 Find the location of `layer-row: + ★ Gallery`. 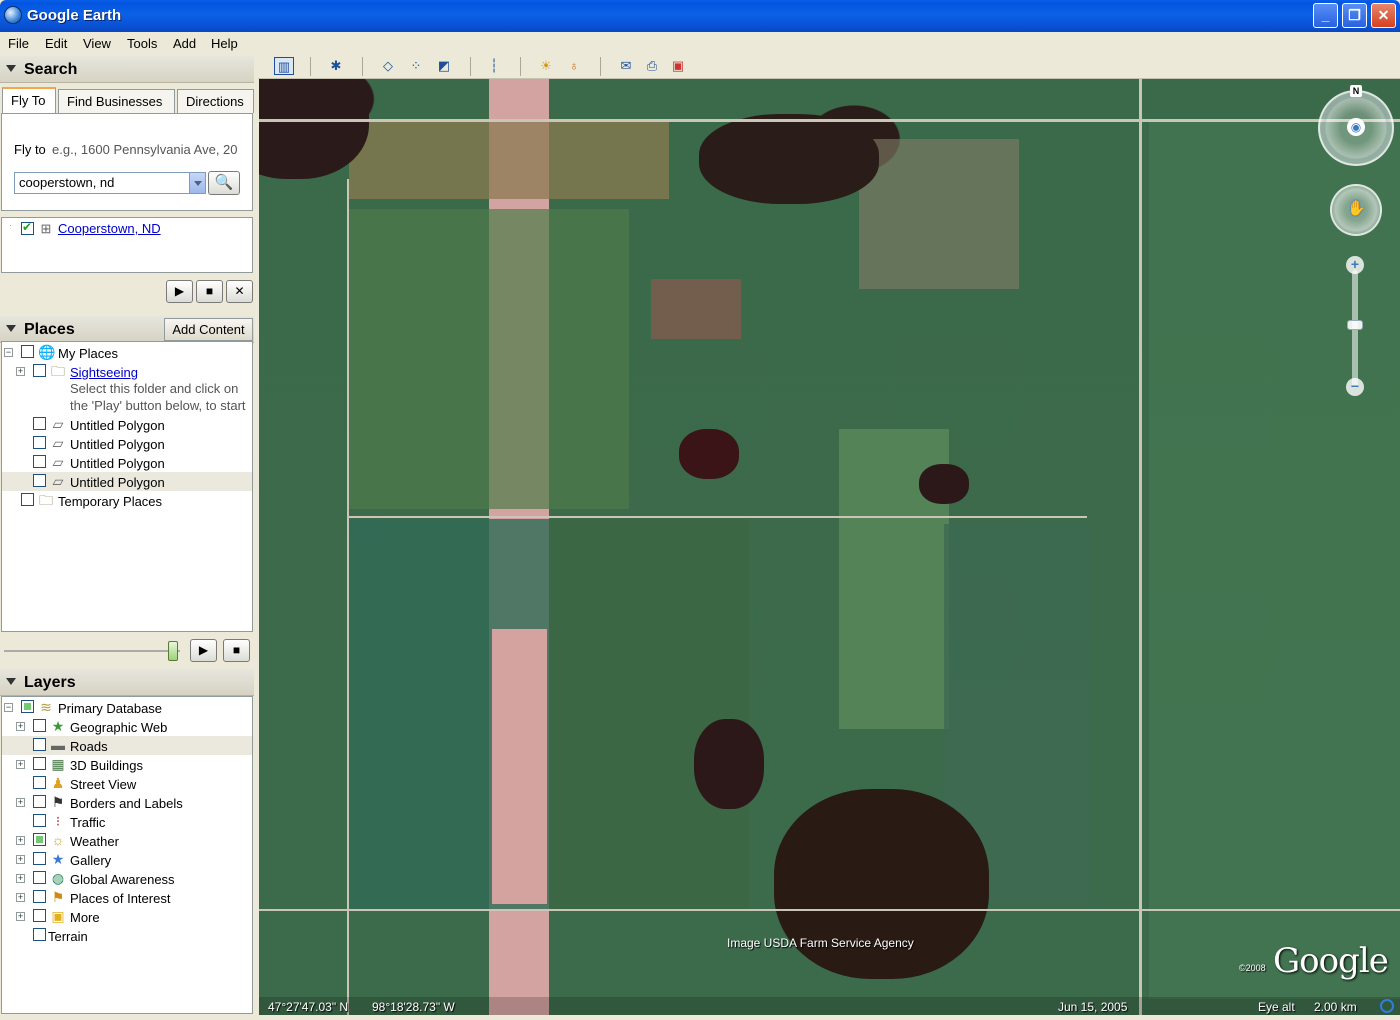

layer-row: + ★ Gallery is located at coordinates (127, 859).